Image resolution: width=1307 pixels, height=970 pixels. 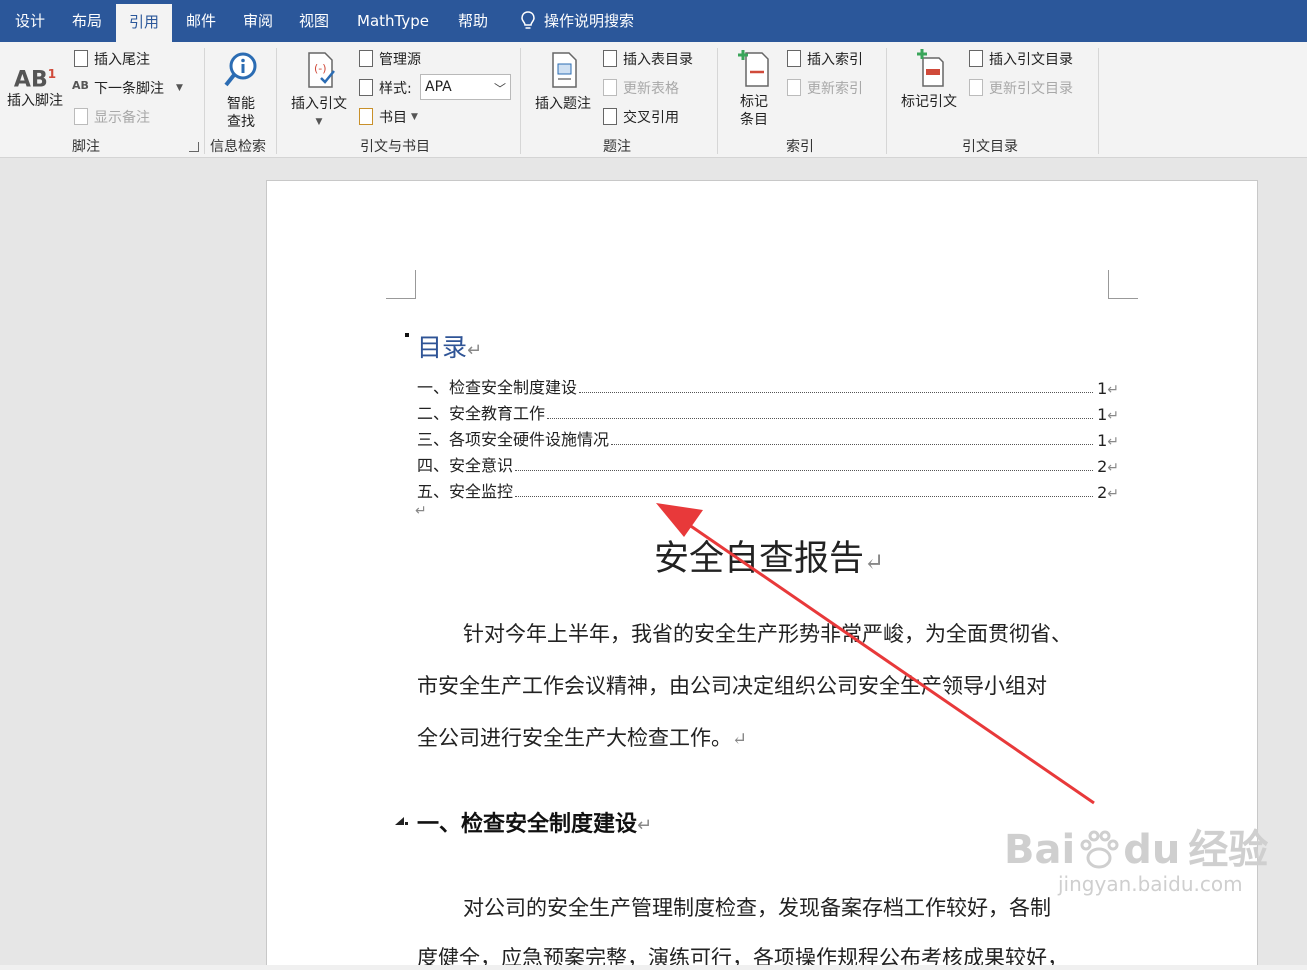 What do you see at coordinates (1150, 884) in the screenshot?
I see `watermark-url: jingyan.baidu.com` at bounding box center [1150, 884].